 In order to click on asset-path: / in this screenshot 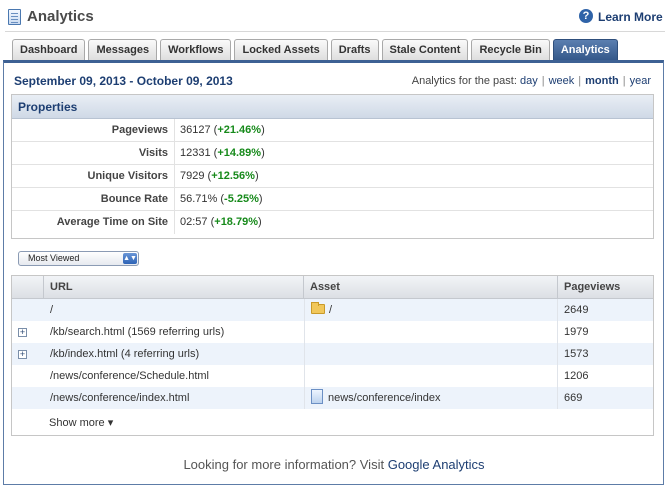, I will do `click(331, 310)`.